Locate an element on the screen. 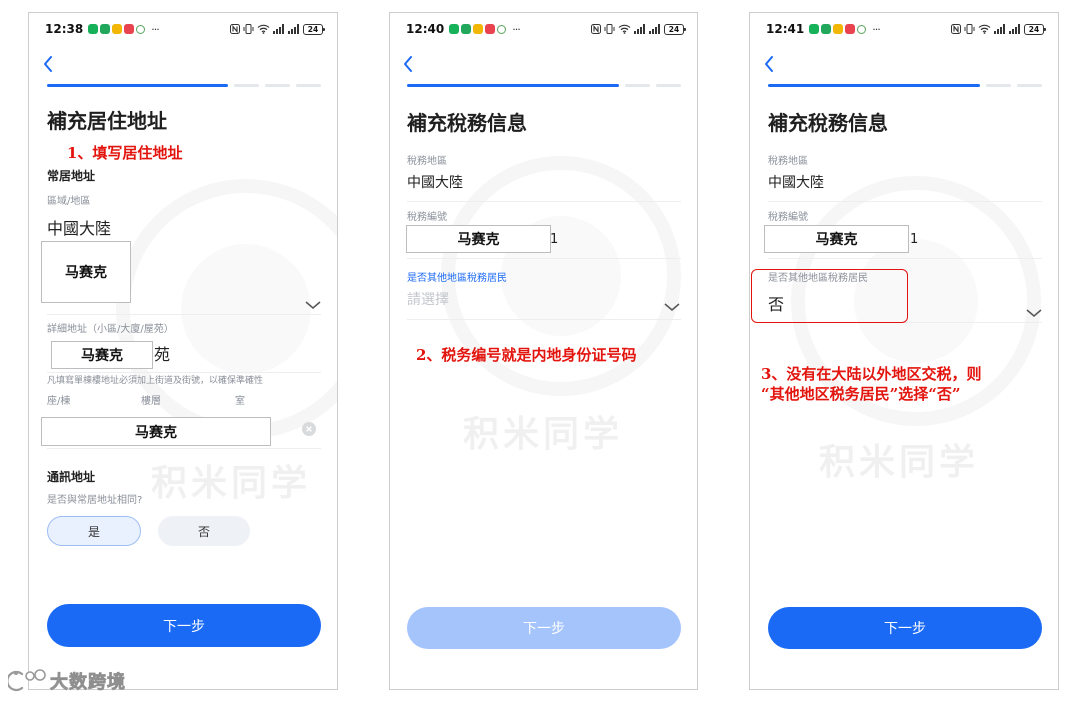 The height and width of the screenshot is (702, 1080). page-title: 補充稅務信息 is located at coordinates (467, 123).